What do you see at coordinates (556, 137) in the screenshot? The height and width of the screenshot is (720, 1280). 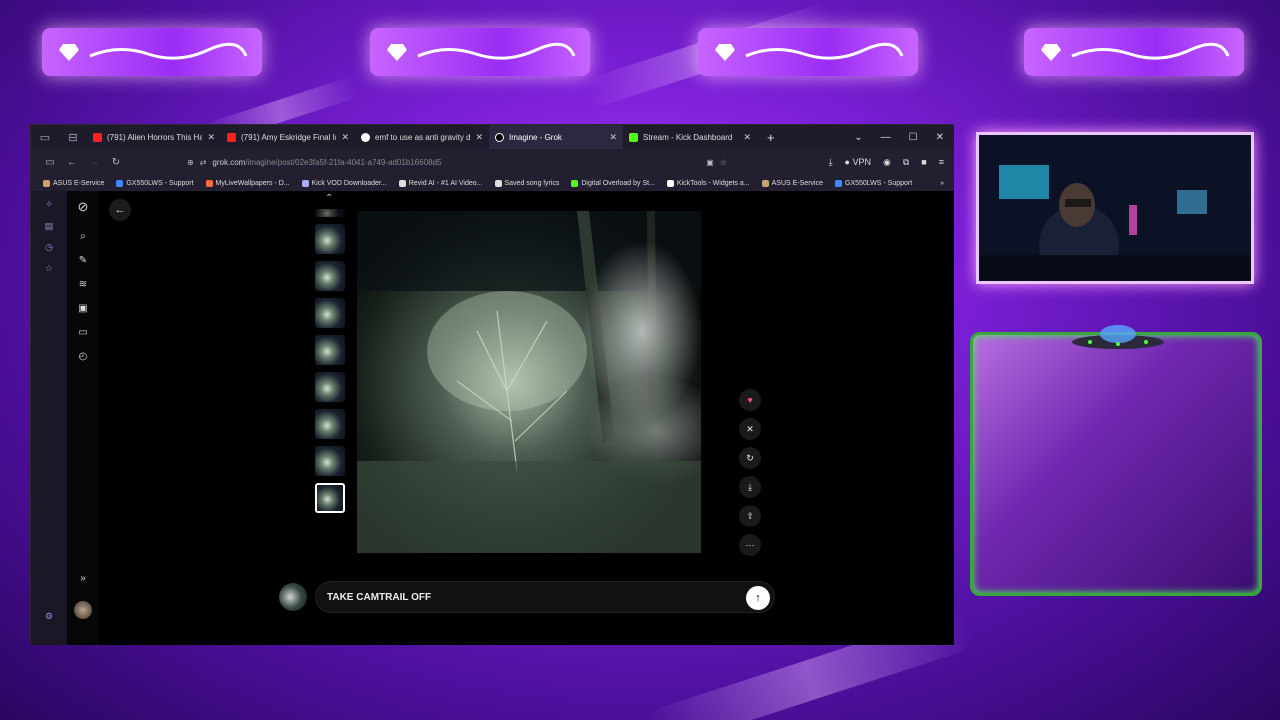 I see `tab-imagine-grok: Imagine - Grok ✕` at bounding box center [556, 137].